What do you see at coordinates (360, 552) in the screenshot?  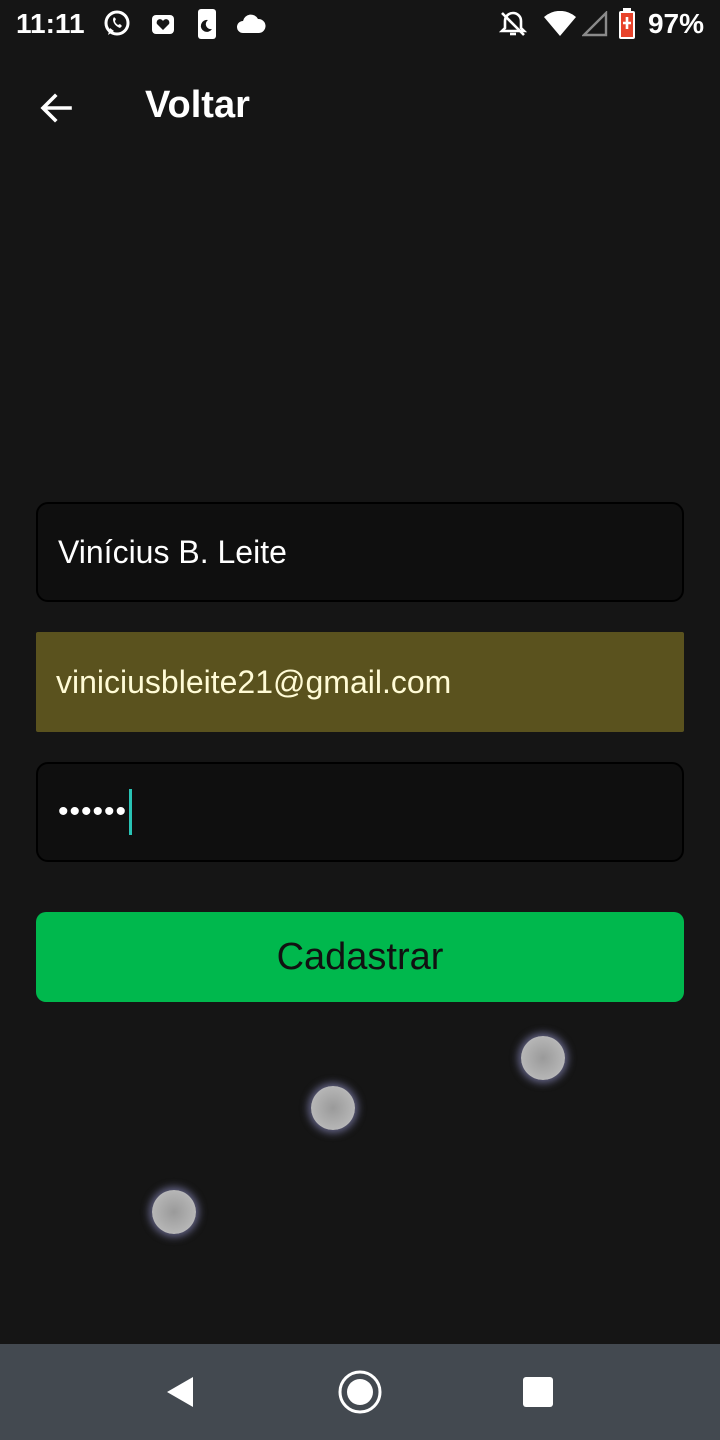 I see `name-field: Vinícius B. Leite` at bounding box center [360, 552].